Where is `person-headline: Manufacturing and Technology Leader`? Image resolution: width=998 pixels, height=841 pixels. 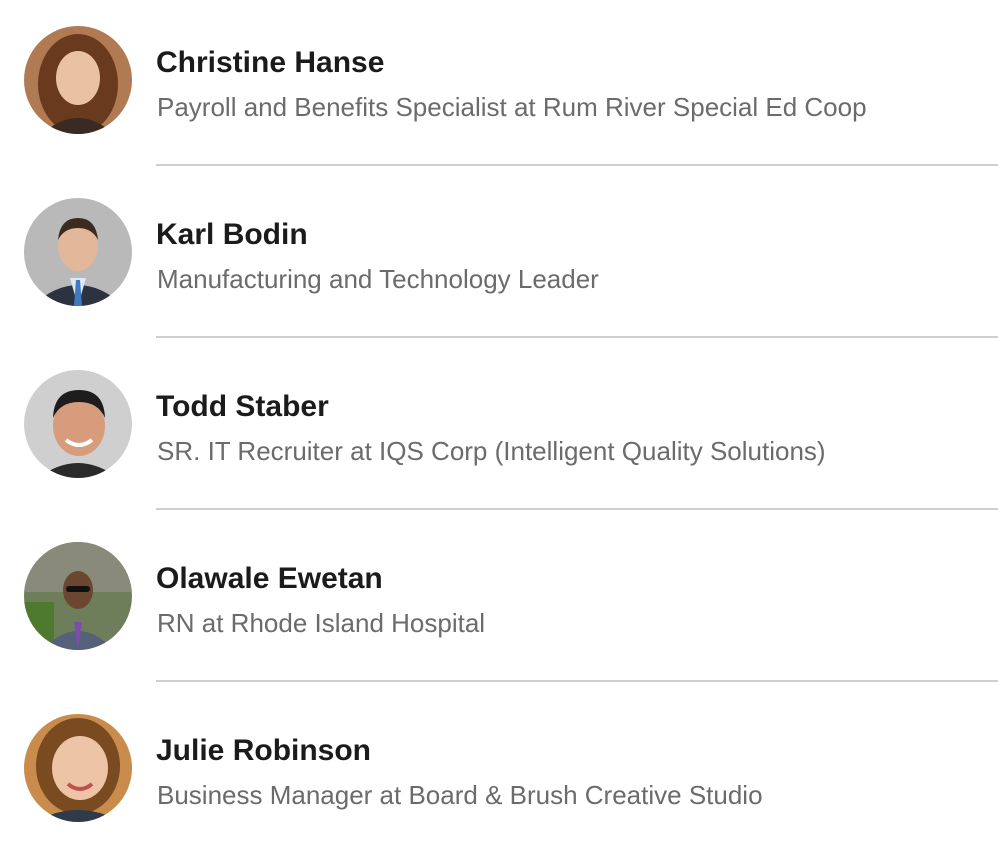 person-headline: Manufacturing and Technology Leader is located at coordinates (378, 279).